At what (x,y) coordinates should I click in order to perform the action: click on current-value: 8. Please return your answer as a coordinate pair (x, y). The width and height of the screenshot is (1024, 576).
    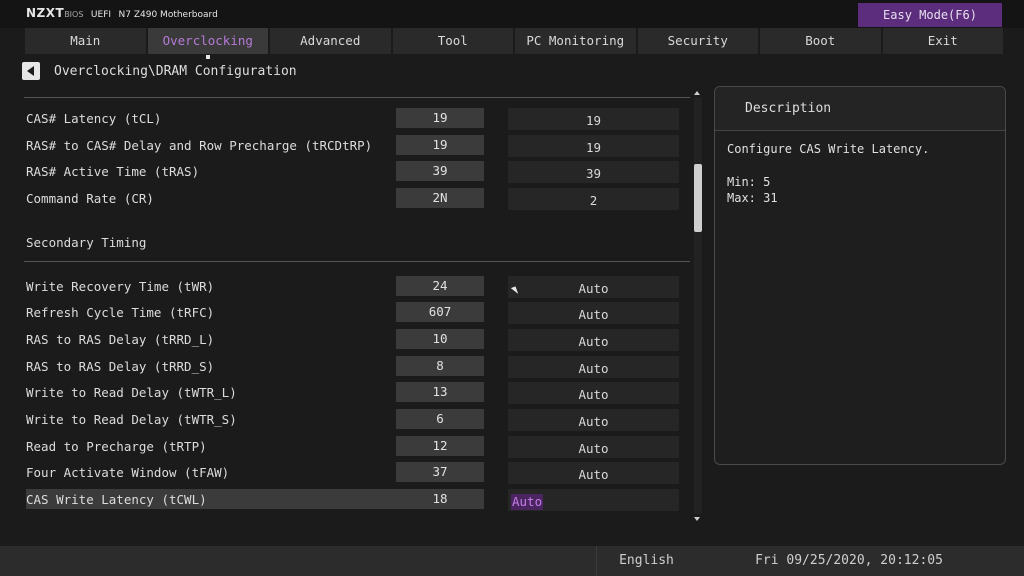
    Looking at the image, I should click on (440, 366).